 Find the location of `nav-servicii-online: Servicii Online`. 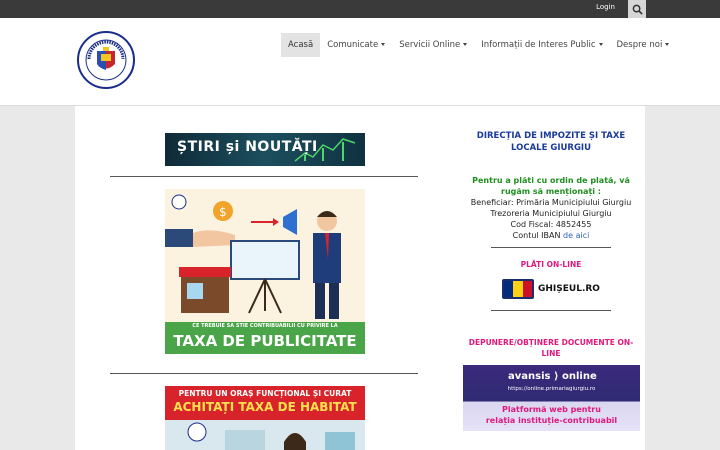

nav-servicii-online: Servicii Online is located at coordinates (433, 45).